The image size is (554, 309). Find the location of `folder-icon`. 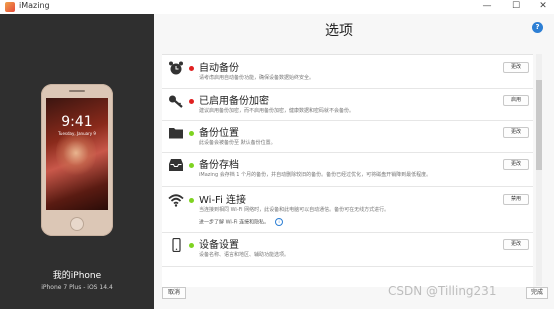

folder-icon is located at coordinates (176, 133).